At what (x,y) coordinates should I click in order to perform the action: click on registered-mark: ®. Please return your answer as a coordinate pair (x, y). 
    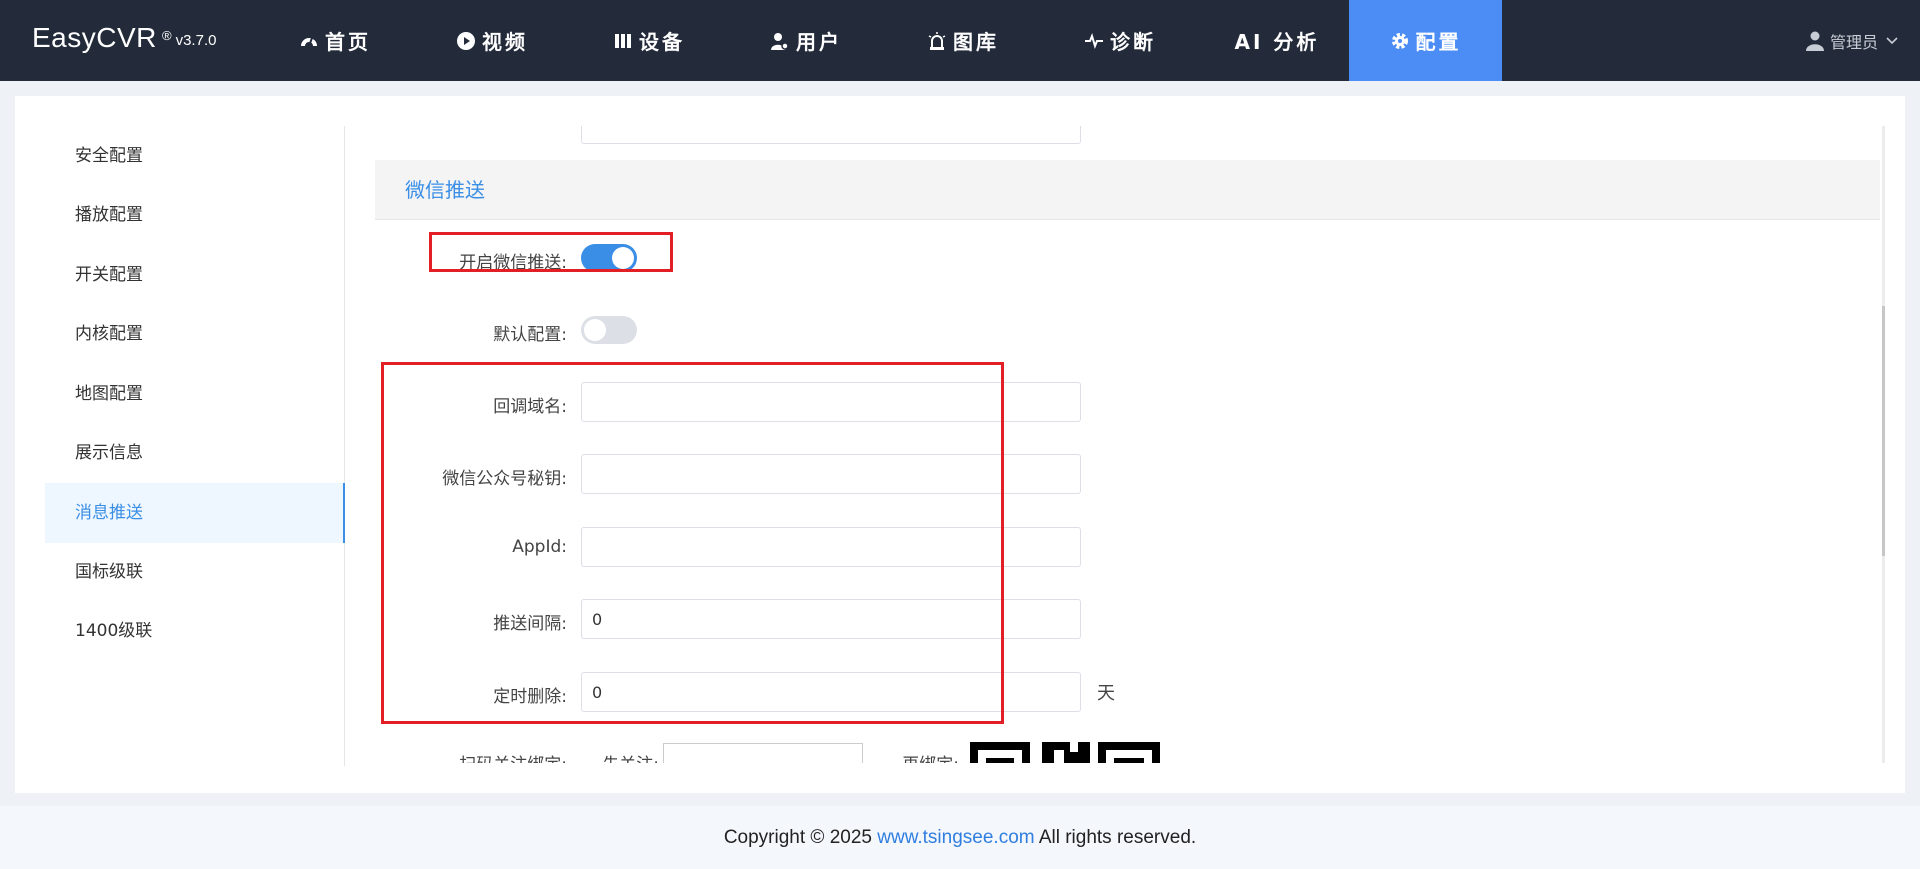
    Looking at the image, I should click on (167, 35).